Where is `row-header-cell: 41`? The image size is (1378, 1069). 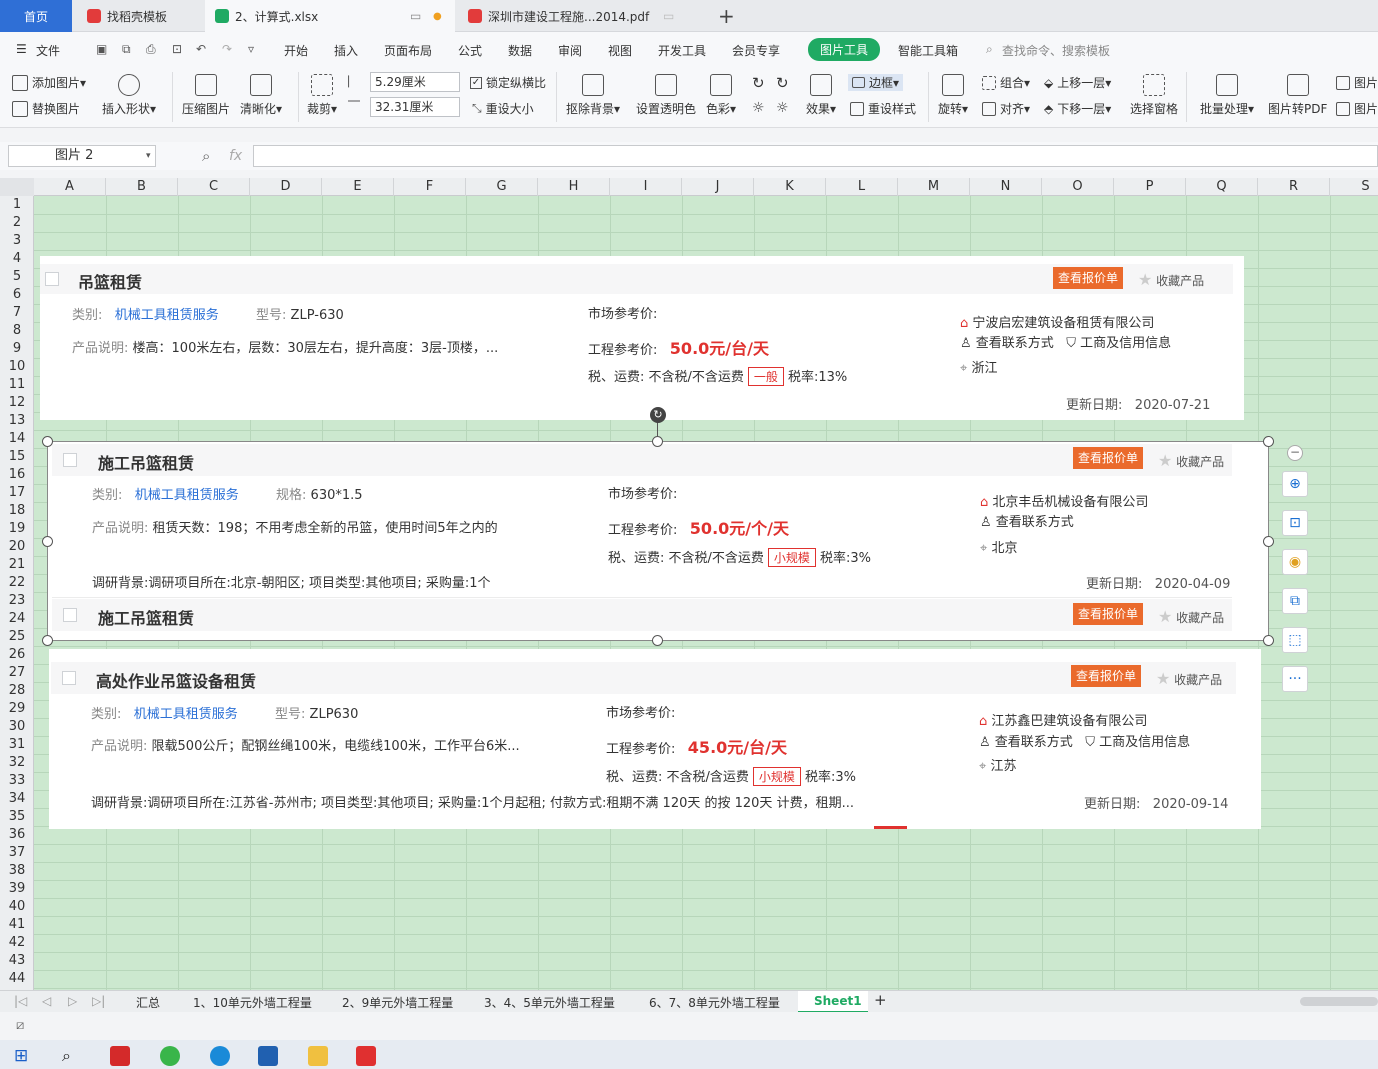
row-header-cell: 41 is located at coordinates (17, 925).